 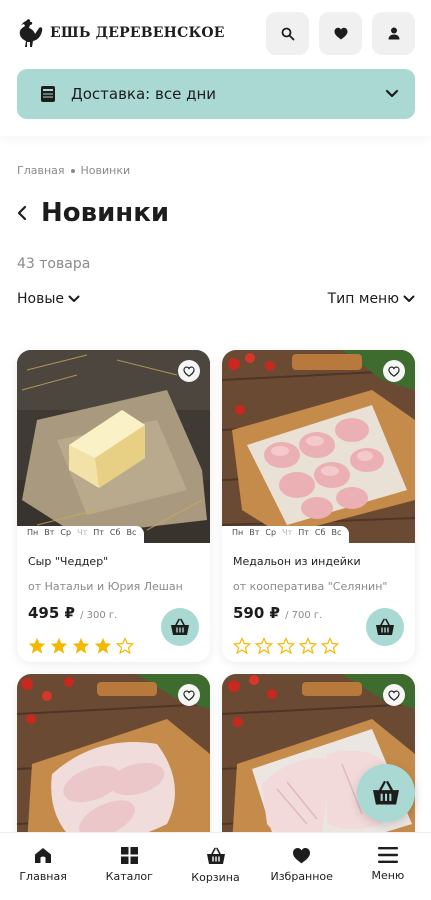 I want to click on menu-icon, so click(x=387, y=855).